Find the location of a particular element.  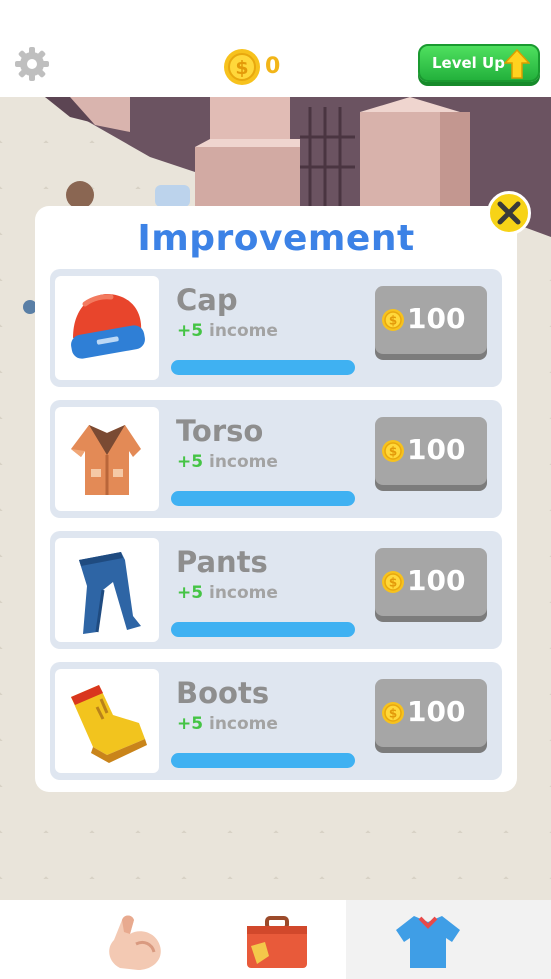

item-name: Cap is located at coordinates (207, 300).